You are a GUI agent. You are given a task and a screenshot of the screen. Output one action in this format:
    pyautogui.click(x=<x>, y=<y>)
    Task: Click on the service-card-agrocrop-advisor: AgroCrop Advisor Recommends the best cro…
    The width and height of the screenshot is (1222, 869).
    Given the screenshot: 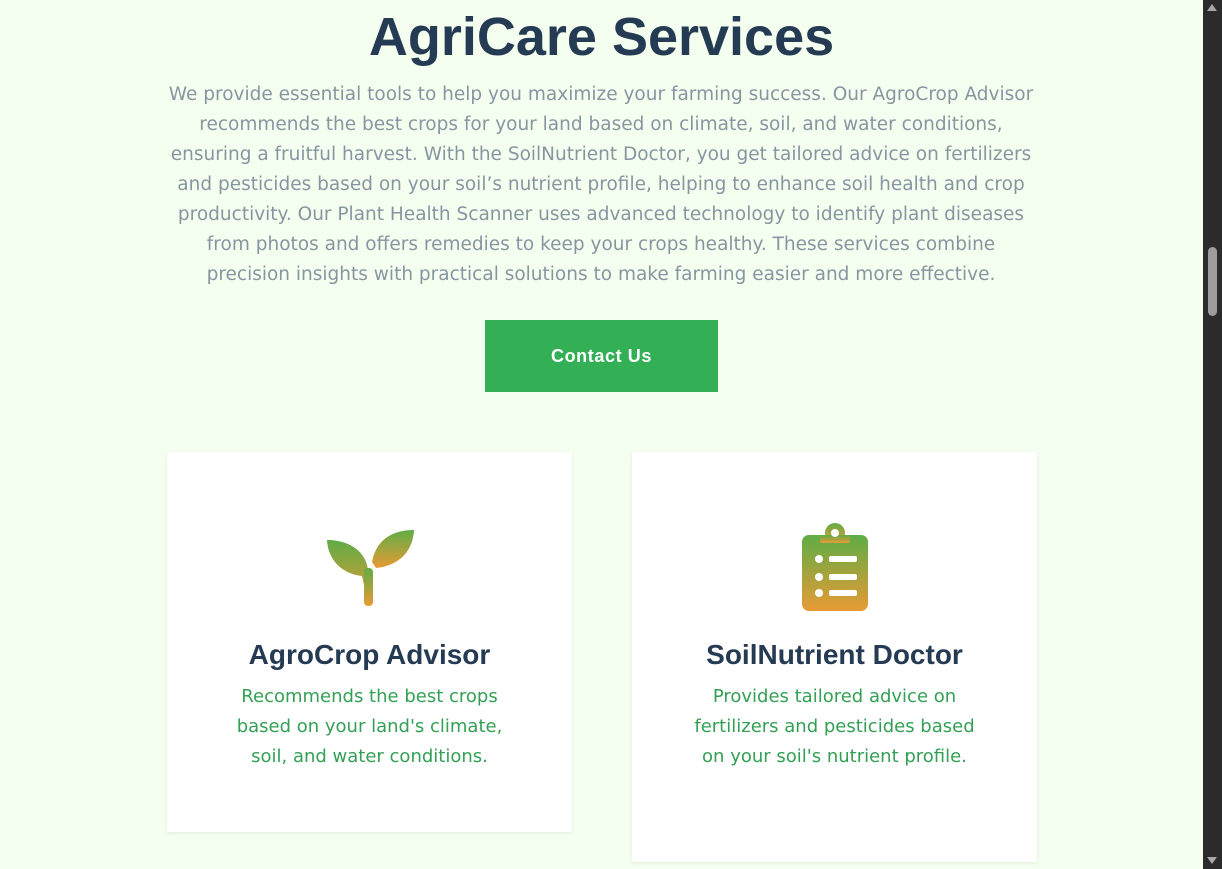 What is the action you would take?
    pyautogui.click(x=369, y=642)
    